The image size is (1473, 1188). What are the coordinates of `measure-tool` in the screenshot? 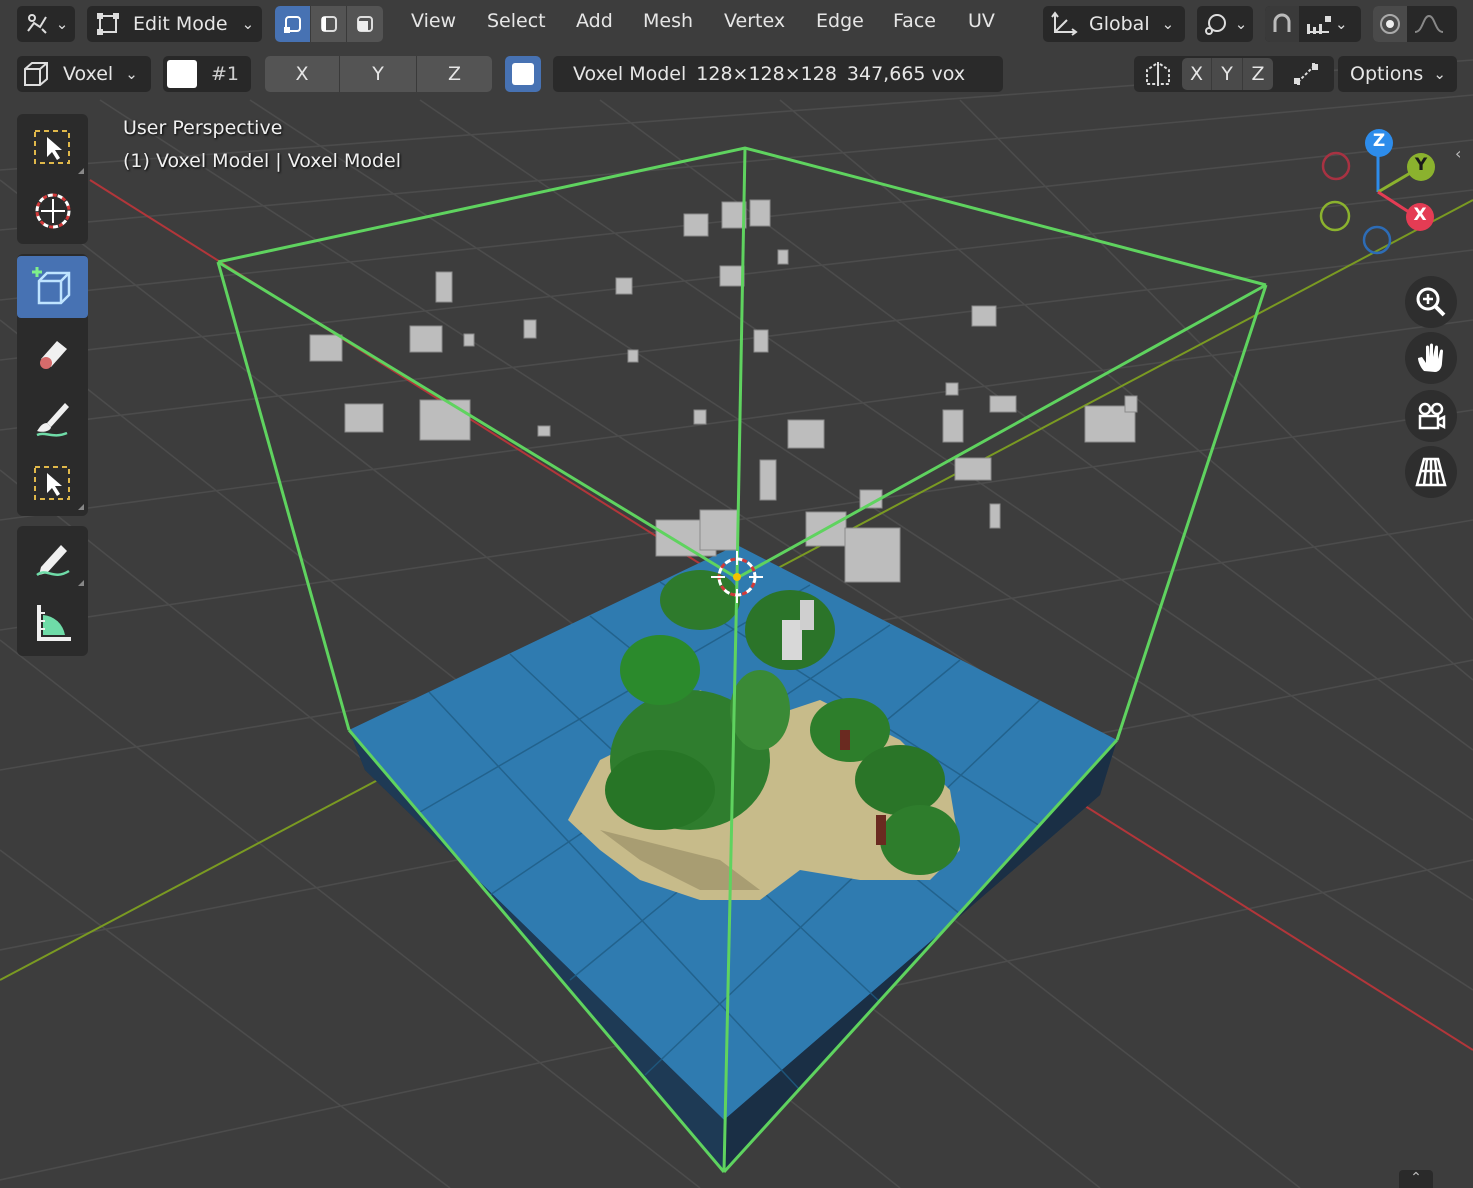 It's located at (52, 623).